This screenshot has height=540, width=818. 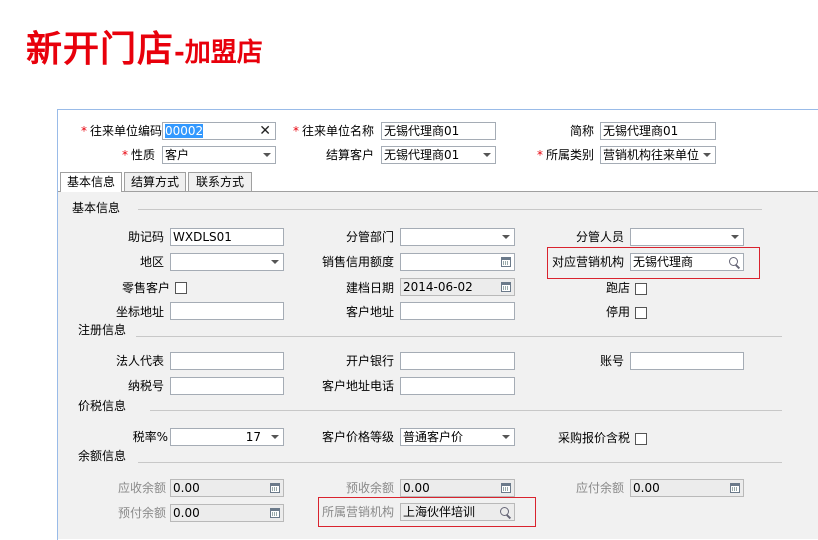 What do you see at coordinates (139, 312) in the screenshot?
I see `coord-label: 坐标地址` at bounding box center [139, 312].